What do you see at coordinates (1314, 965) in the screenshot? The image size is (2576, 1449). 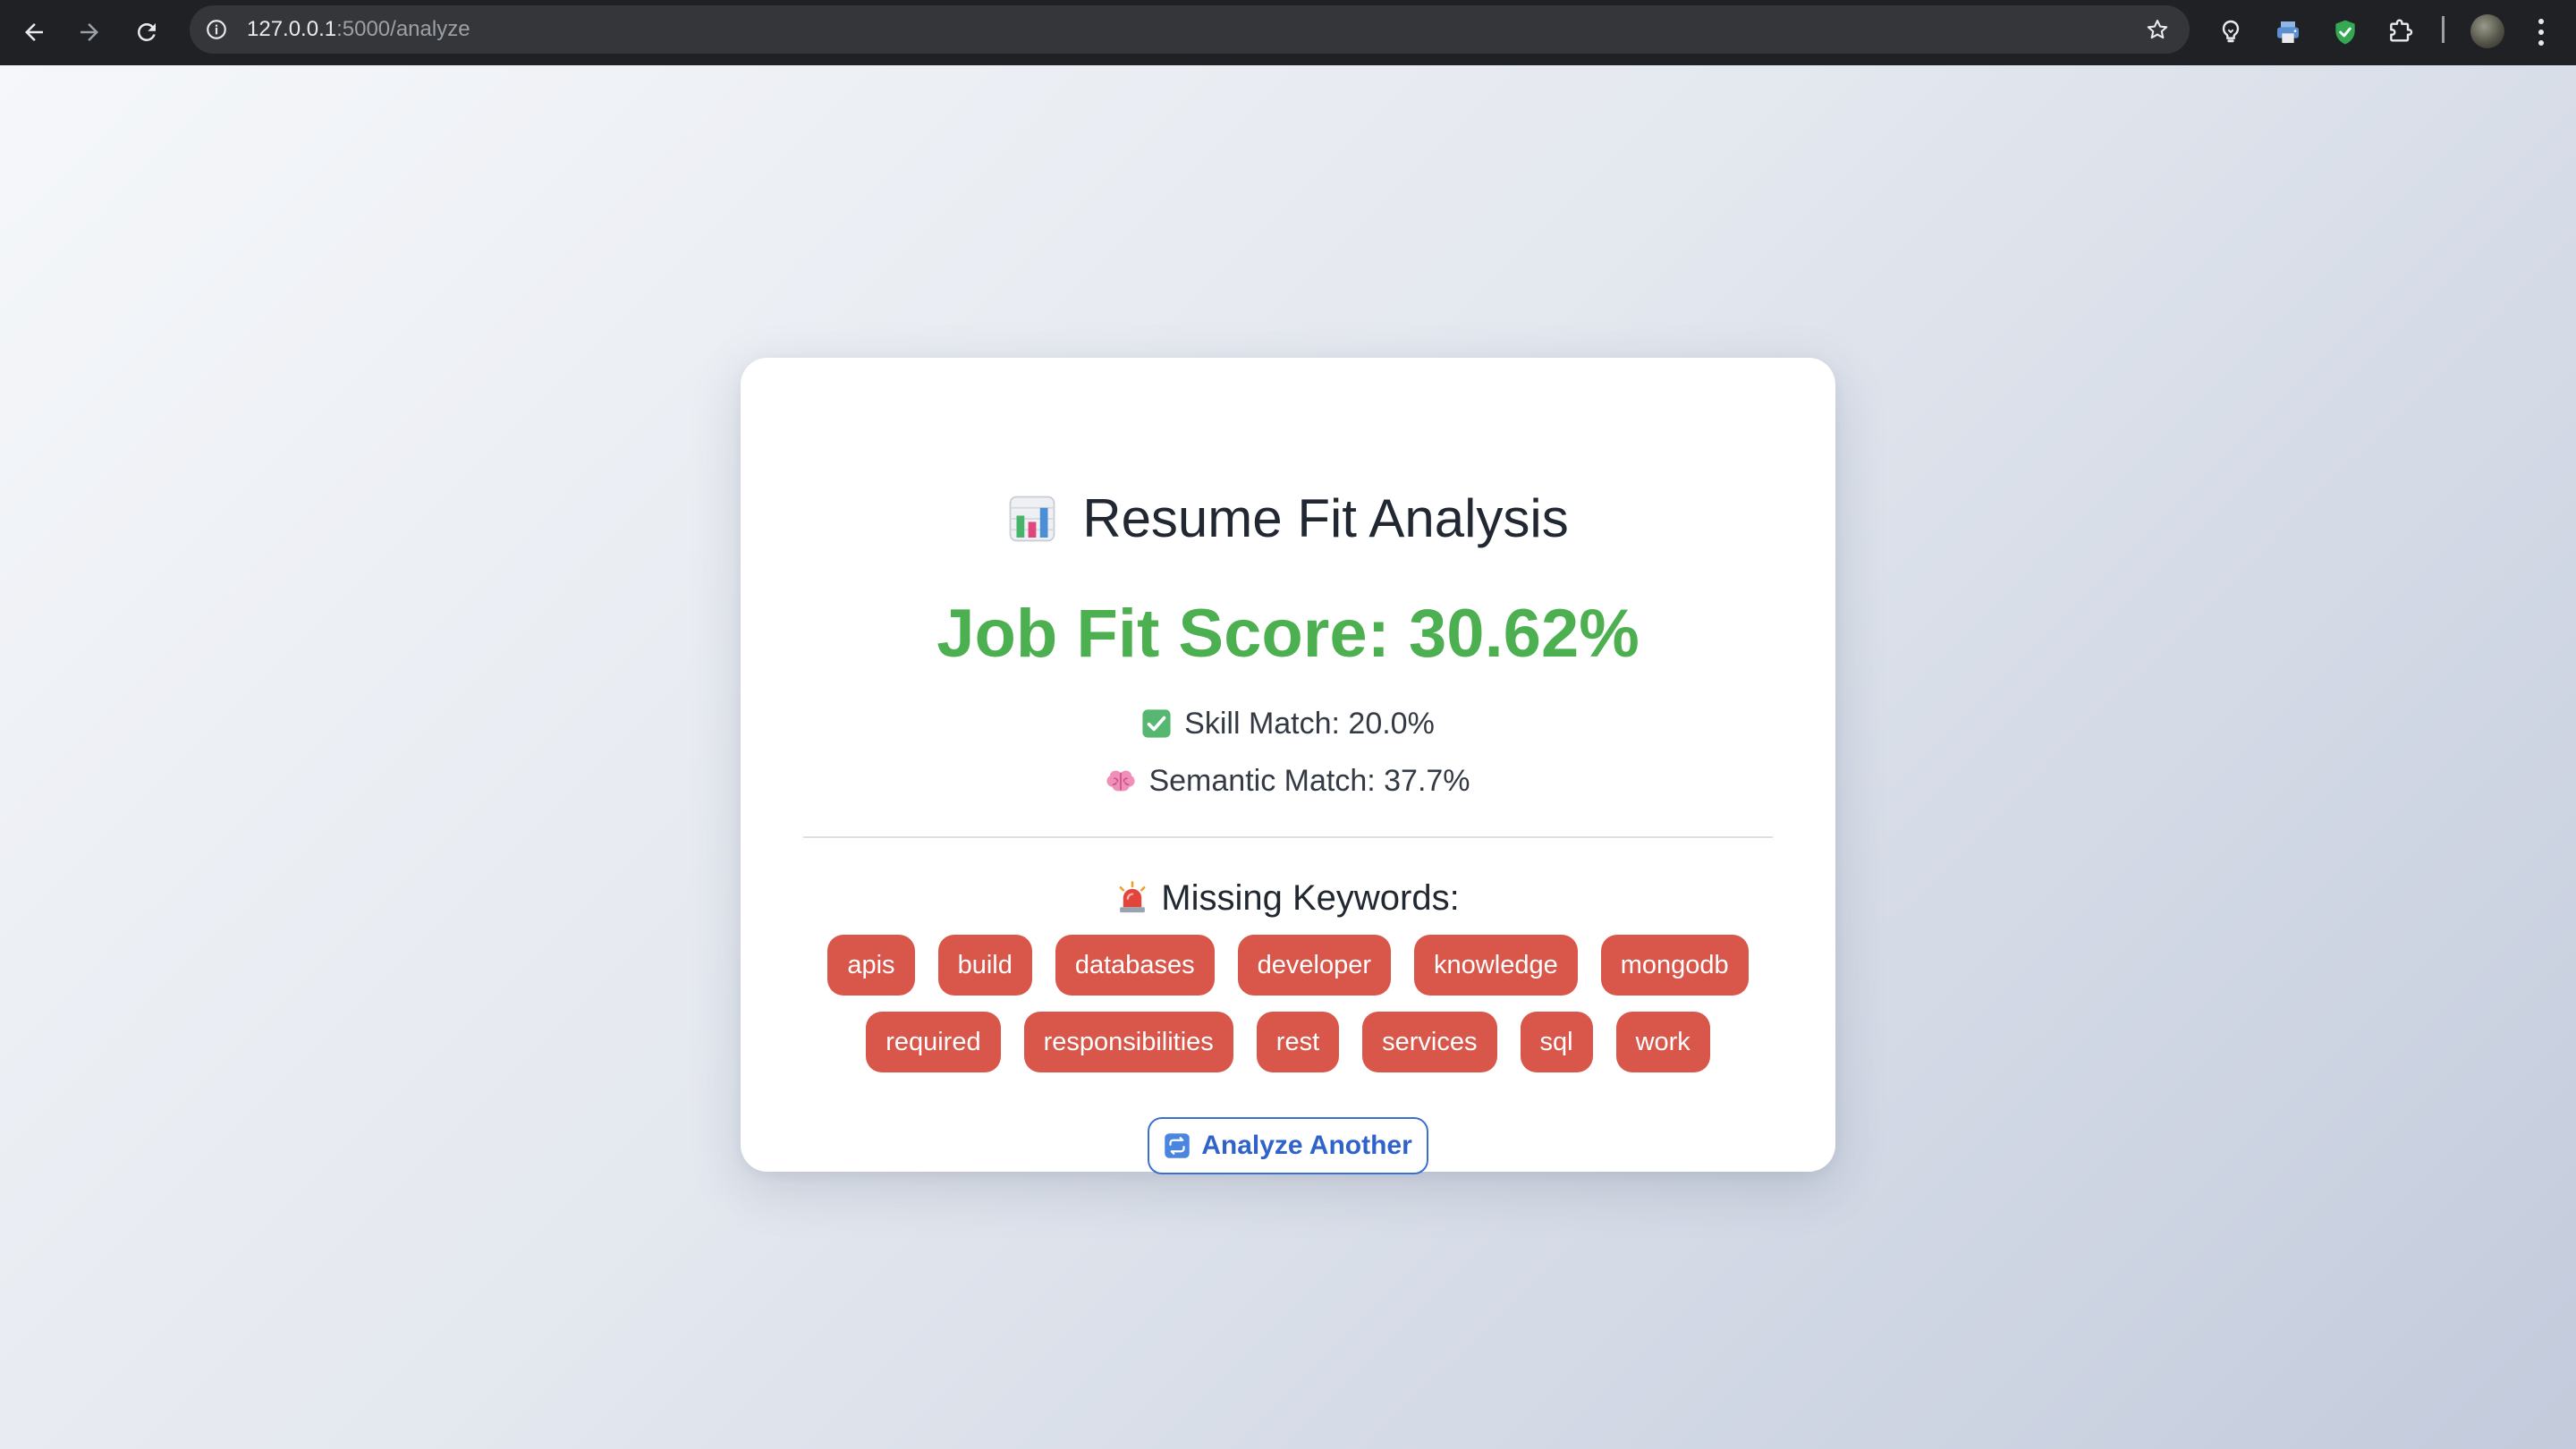 I see `keyword-tag: developer` at bounding box center [1314, 965].